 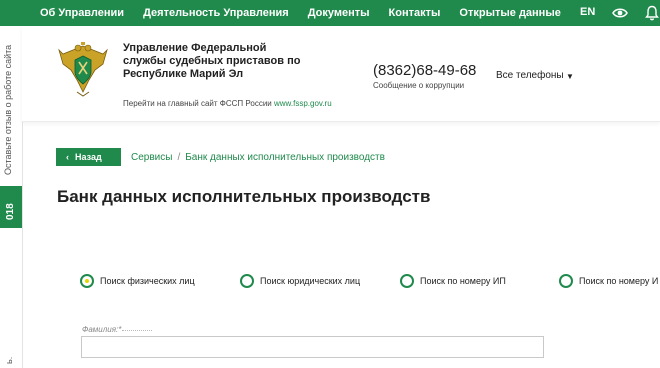 What do you see at coordinates (620, 13) in the screenshot?
I see `eye-icon` at bounding box center [620, 13].